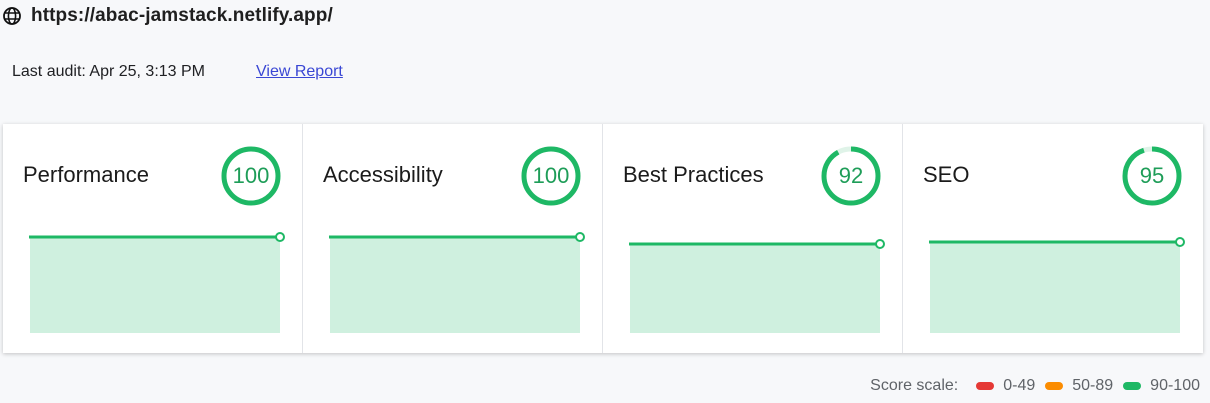 This screenshot has height=403, width=1210. I want to click on globe-icon, so click(12, 16).